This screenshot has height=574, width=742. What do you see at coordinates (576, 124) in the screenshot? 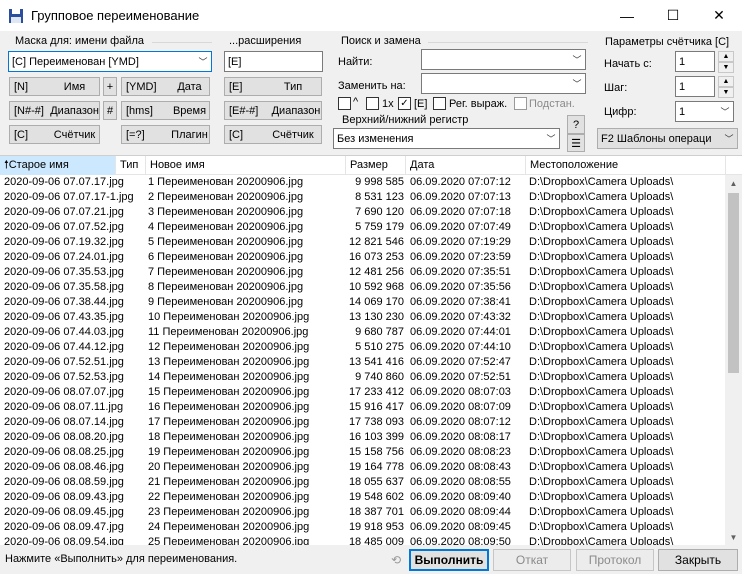
I see `help-button: ?` at bounding box center [576, 124].